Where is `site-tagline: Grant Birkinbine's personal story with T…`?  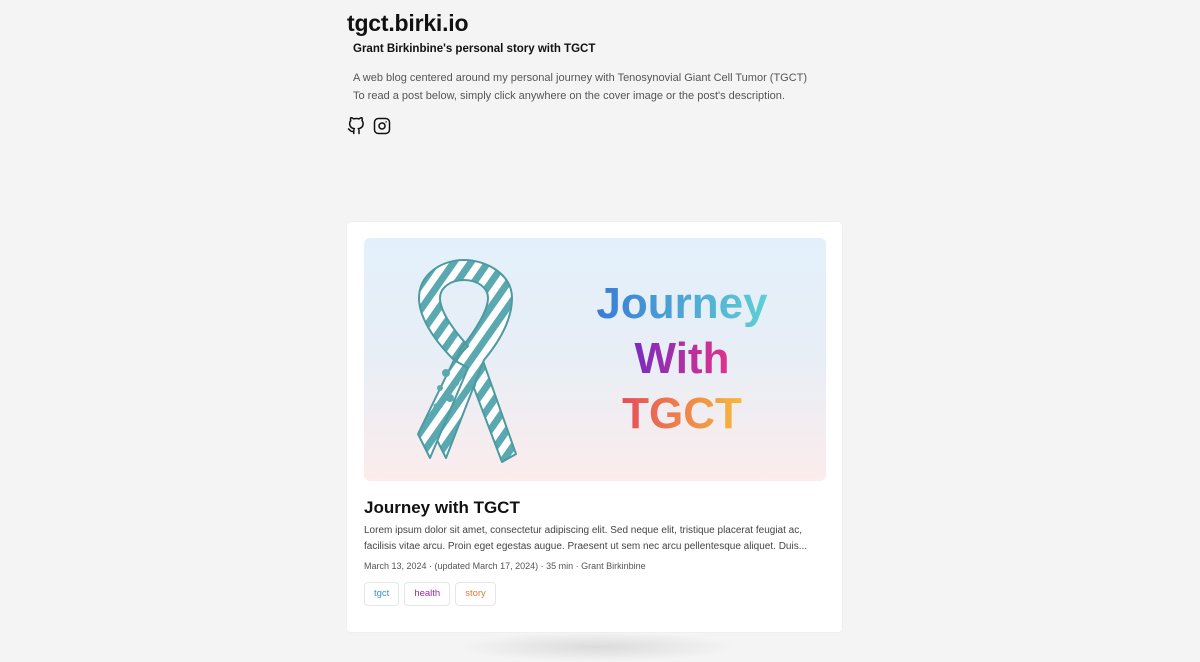 site-tagline: Grant Birkinbine's personal story with T… is located at coordinates (474, 49).